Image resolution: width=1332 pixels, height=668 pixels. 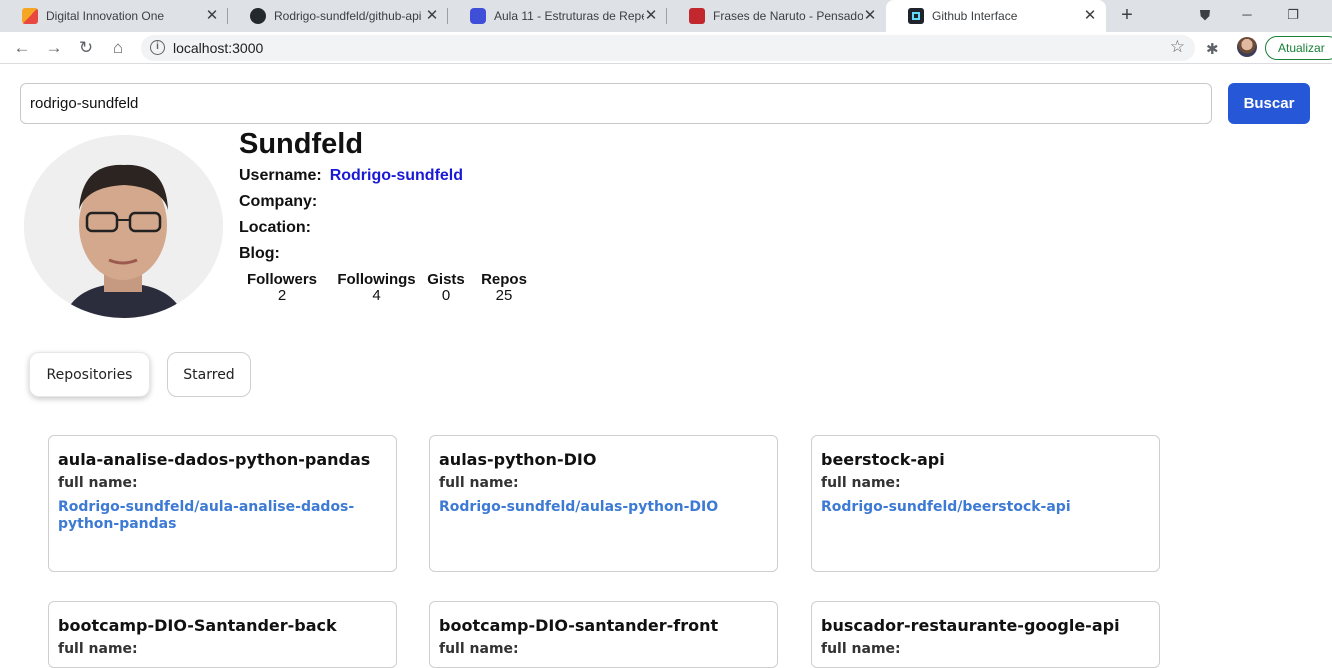 What do you see at coordinates (54, 48) in the screenshot?
I see `forward-icon: →` at bounding box center [54, 48].